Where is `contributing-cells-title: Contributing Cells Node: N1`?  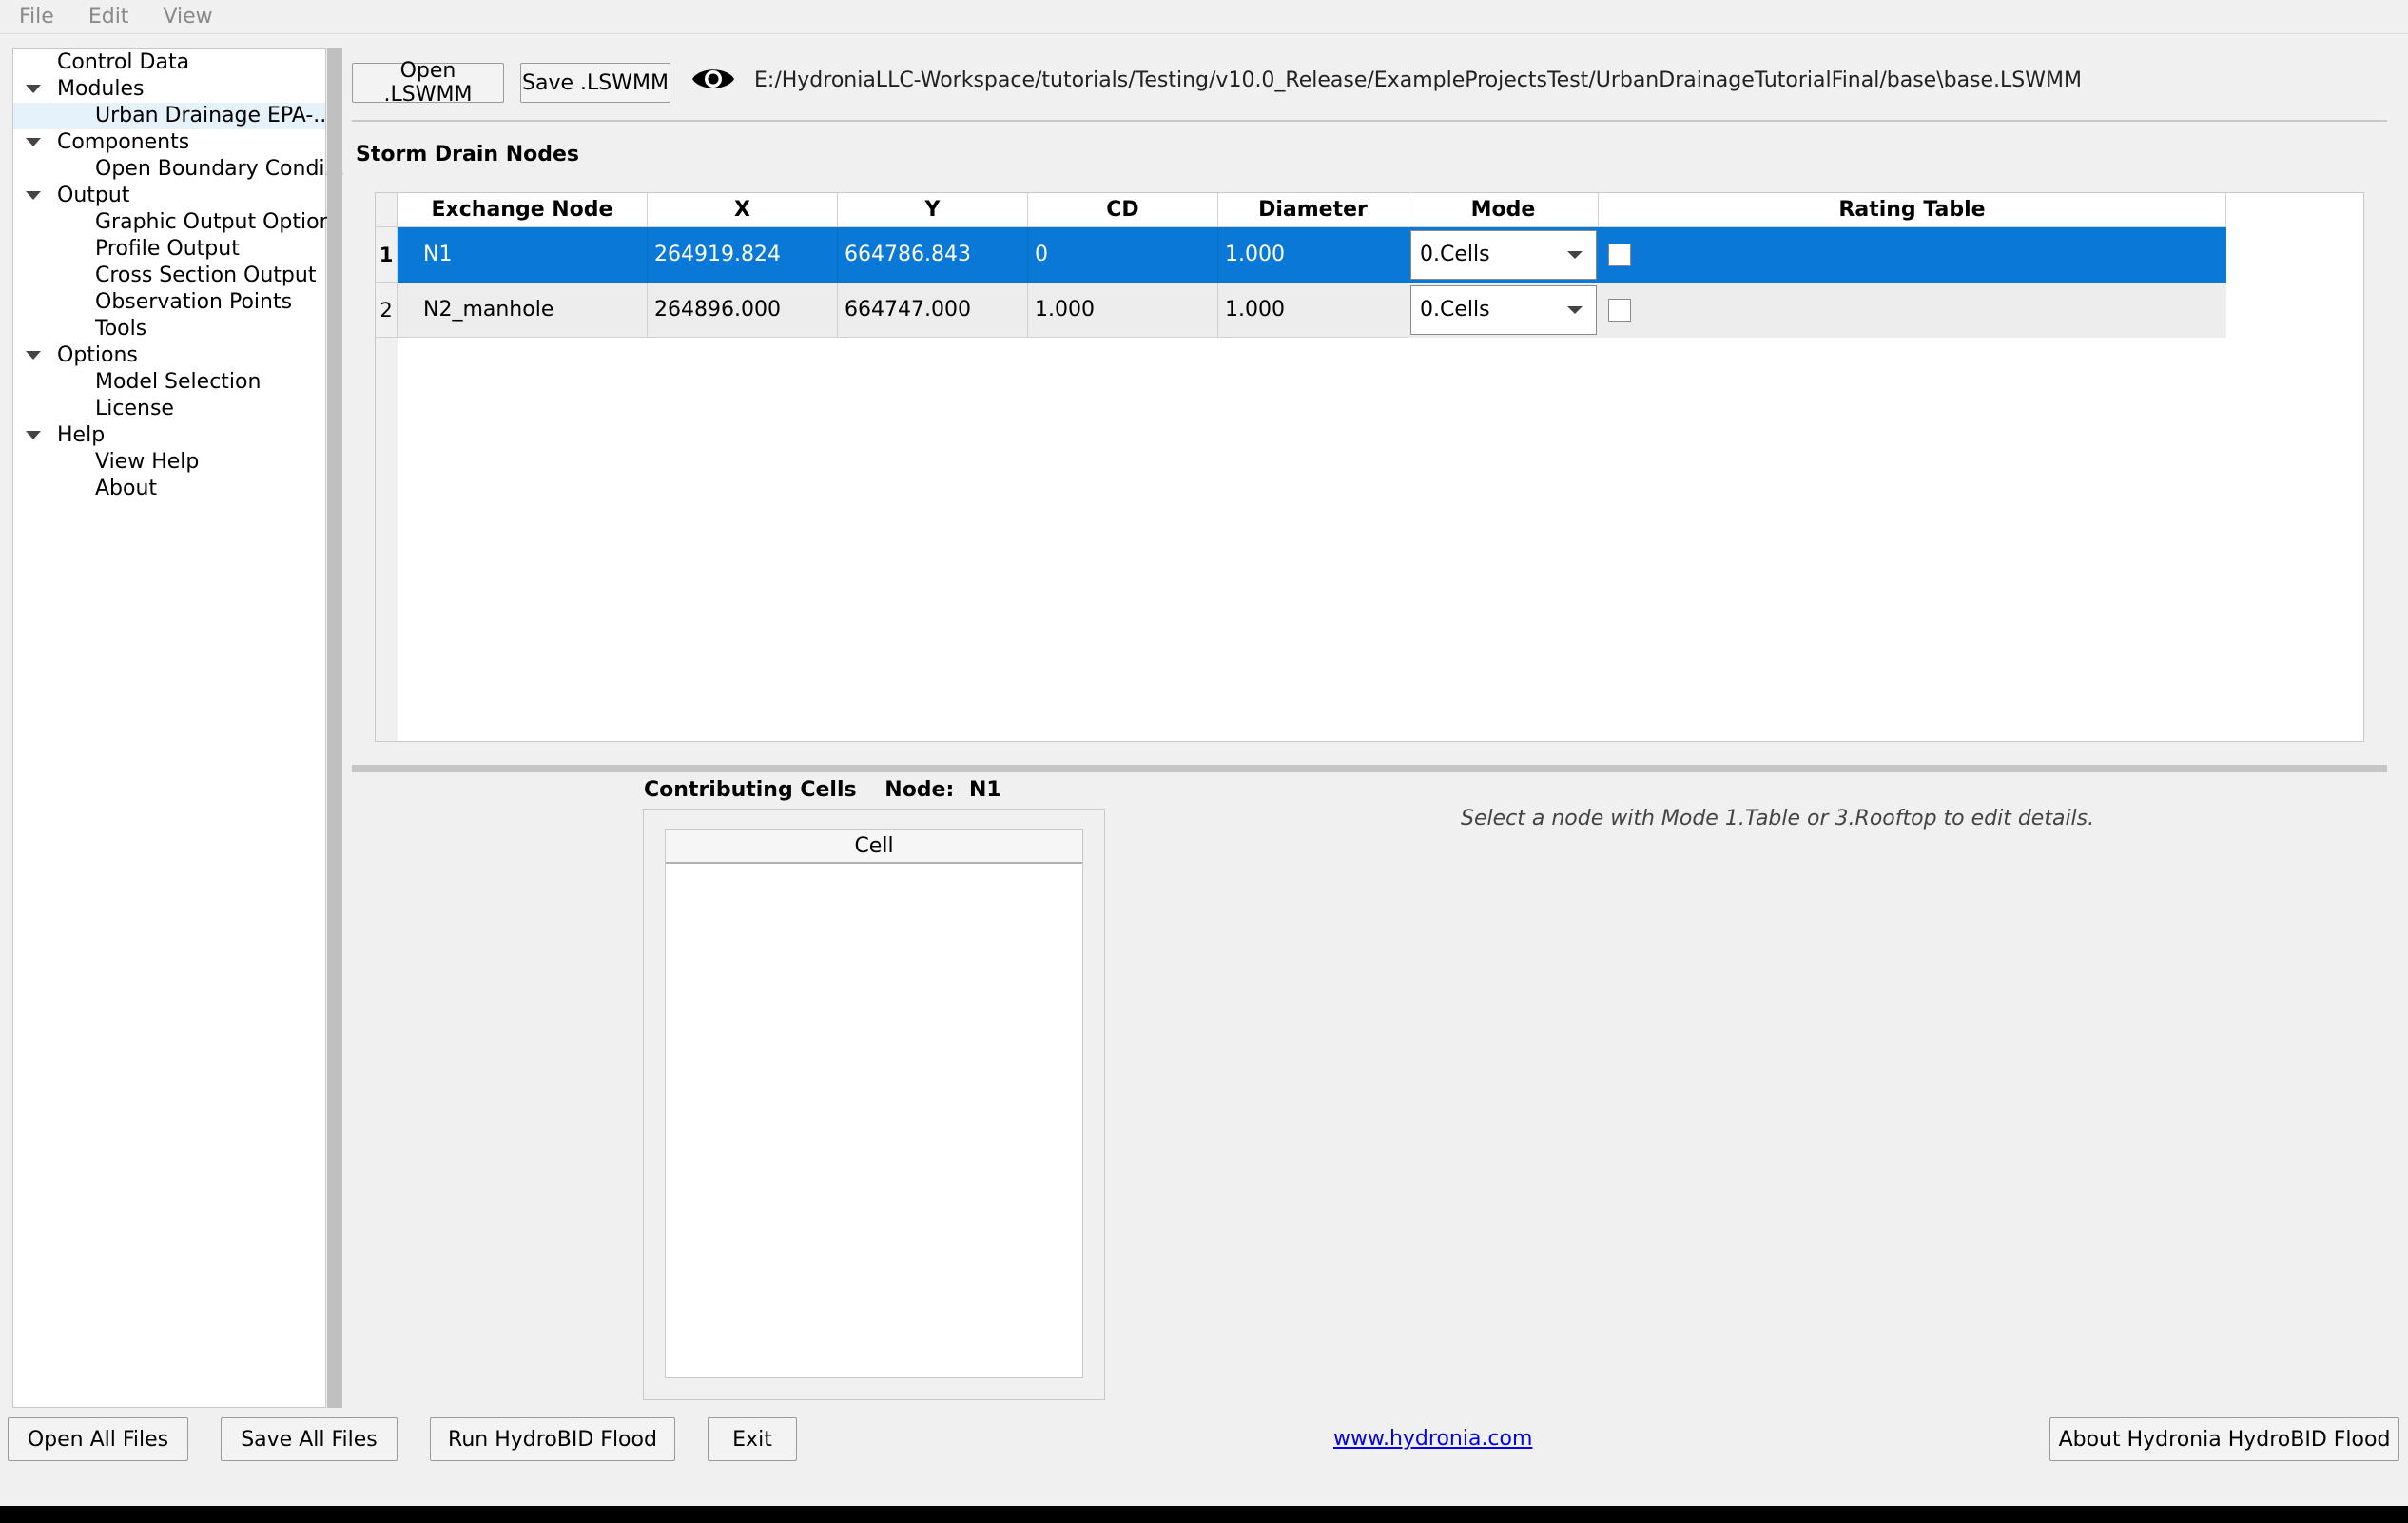
contributing-cells-title: Contributing Cells Node: N1 is located at coordinates (823, 790).